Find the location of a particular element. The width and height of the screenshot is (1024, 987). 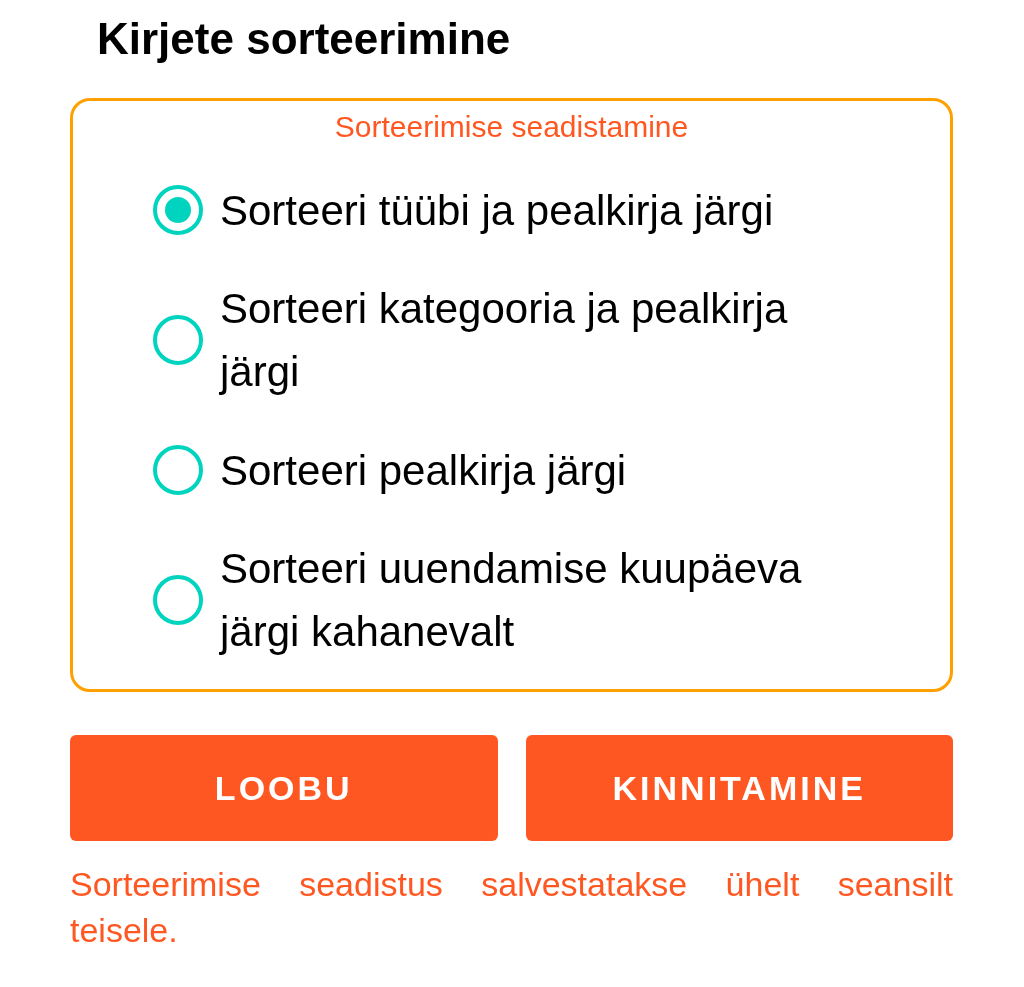

info-note: Sorteerimise seadistus salvestatakse ühelt seansilt teisele. is located at coordinates (511, 907).